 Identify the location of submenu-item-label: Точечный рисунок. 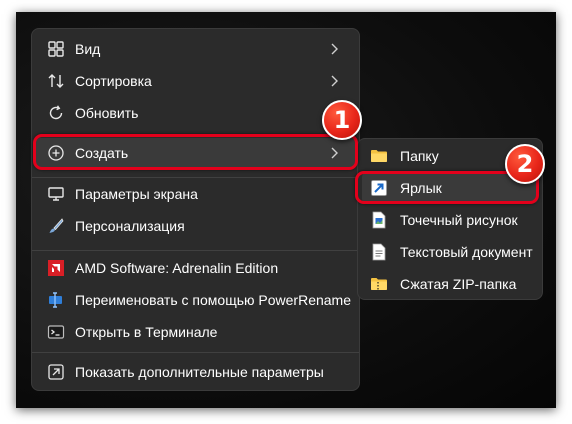
(459, 220).